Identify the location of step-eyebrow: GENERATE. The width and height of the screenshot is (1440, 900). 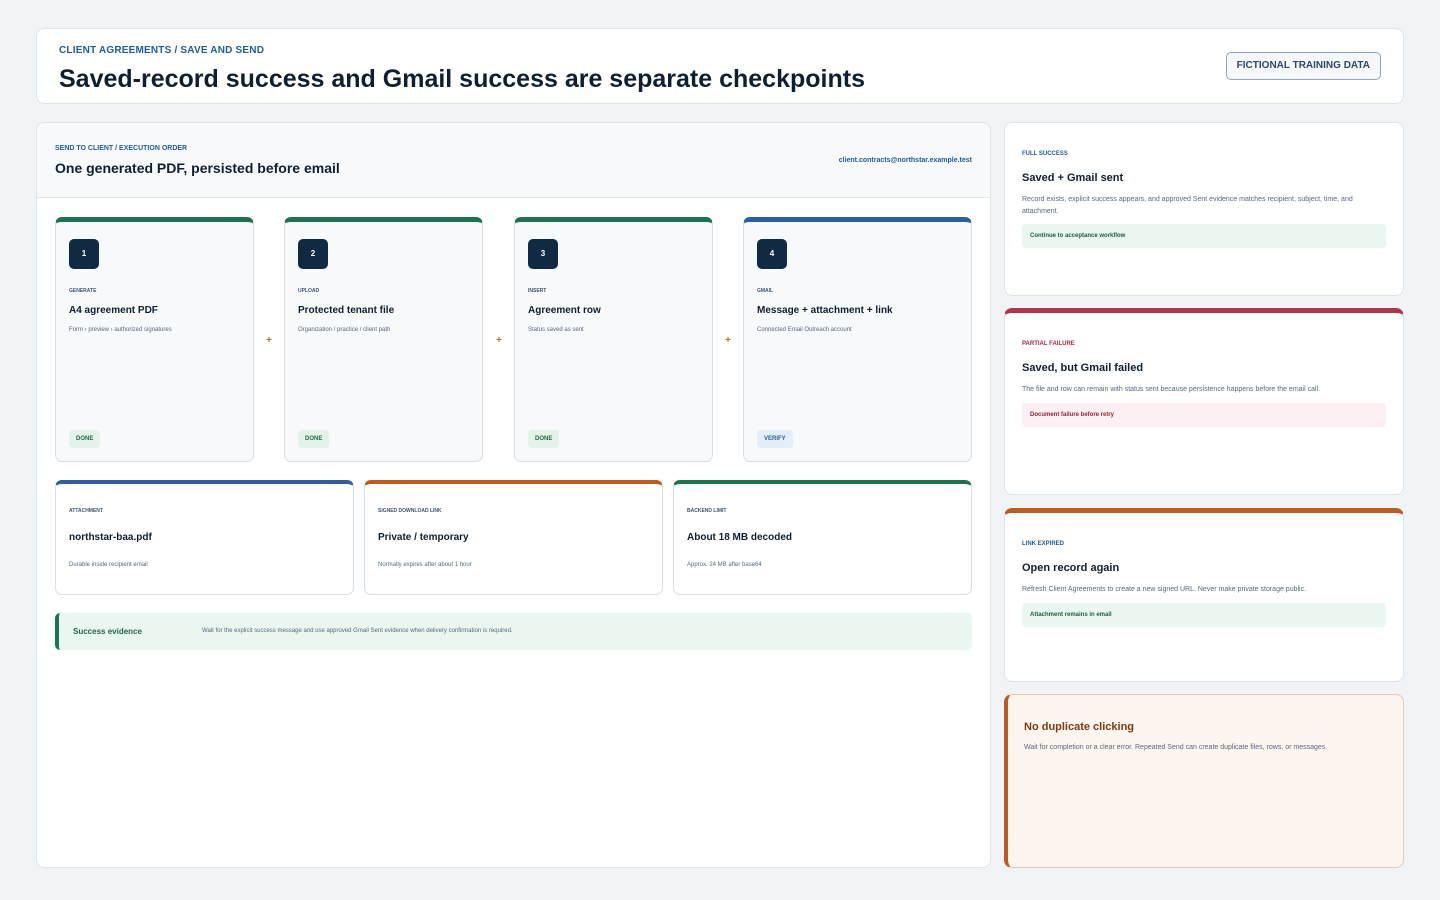
(83, 291).